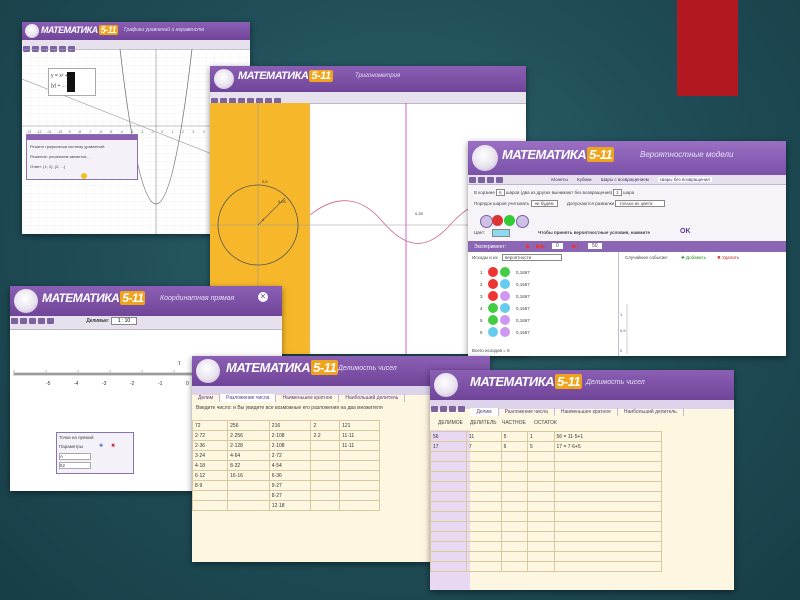  What do you see at coordinates (448, 436) in the screenshot?
I see `table-cell: 56` at bounding box center [448, 436].